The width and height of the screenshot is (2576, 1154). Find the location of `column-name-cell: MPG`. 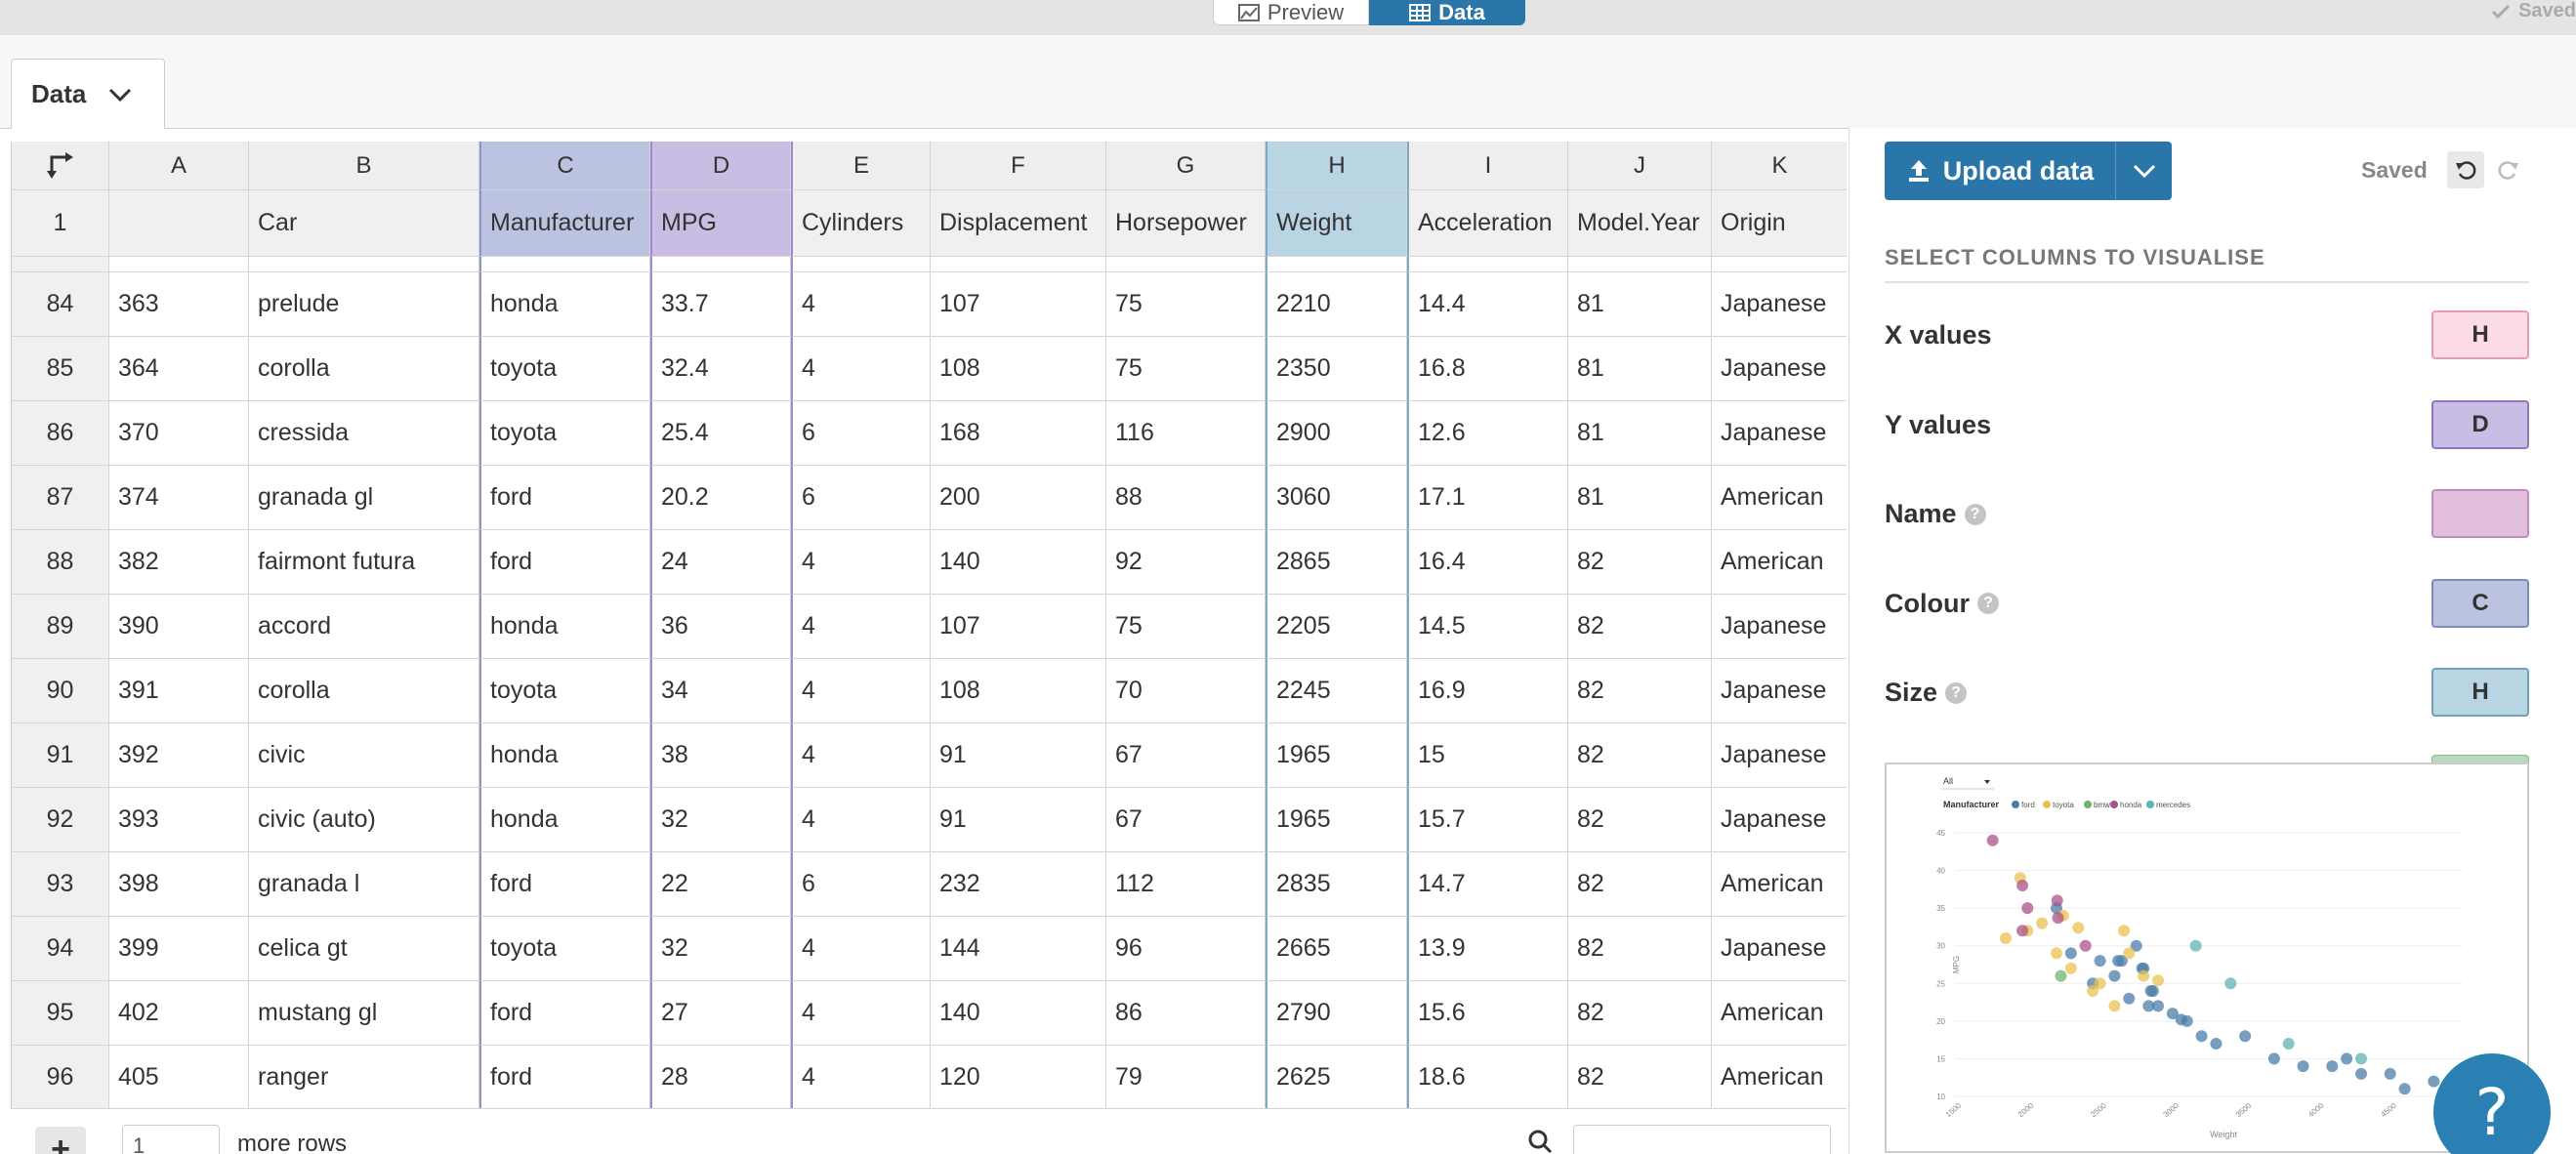

column-name-cell: MPG is located at coordinates (720, 223).